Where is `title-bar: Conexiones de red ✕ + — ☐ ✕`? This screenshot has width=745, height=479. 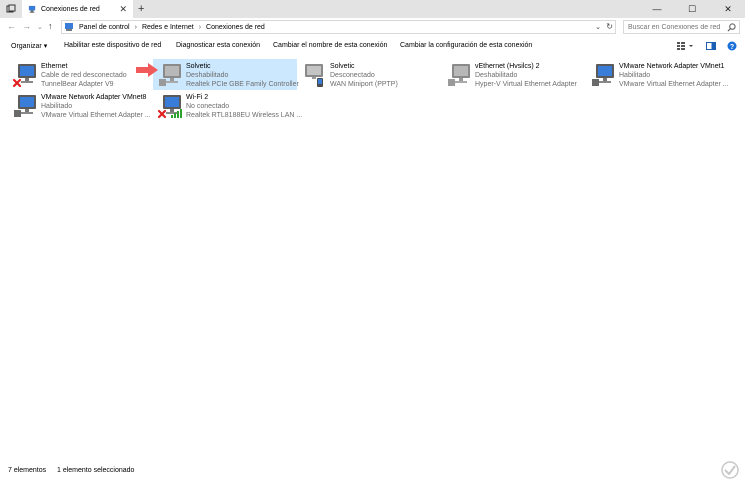
title-bar: Conexiones de red ✕ + — ☐ ✕ is located at coordinates (372, 9).